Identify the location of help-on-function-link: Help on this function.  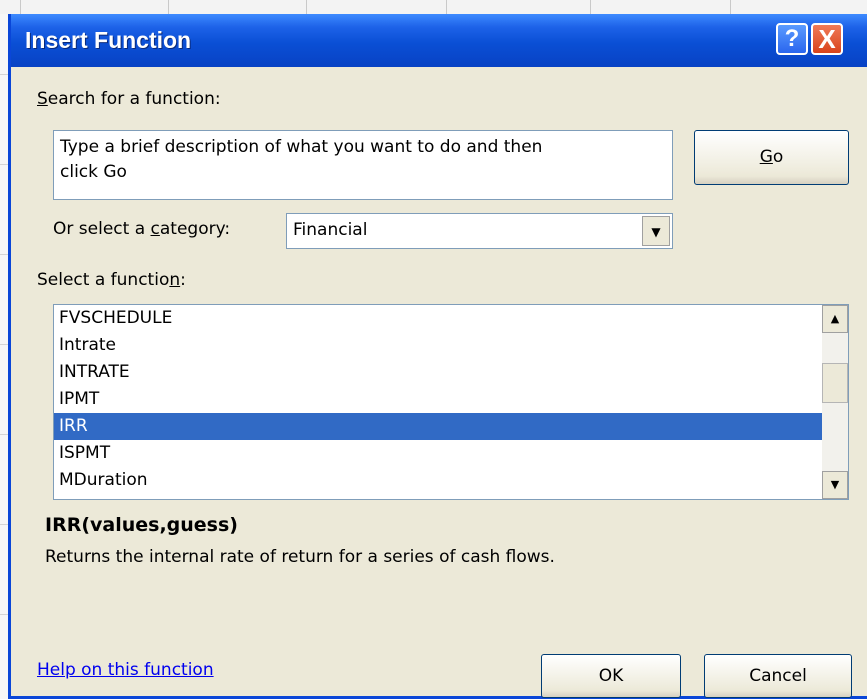
(125, 670).